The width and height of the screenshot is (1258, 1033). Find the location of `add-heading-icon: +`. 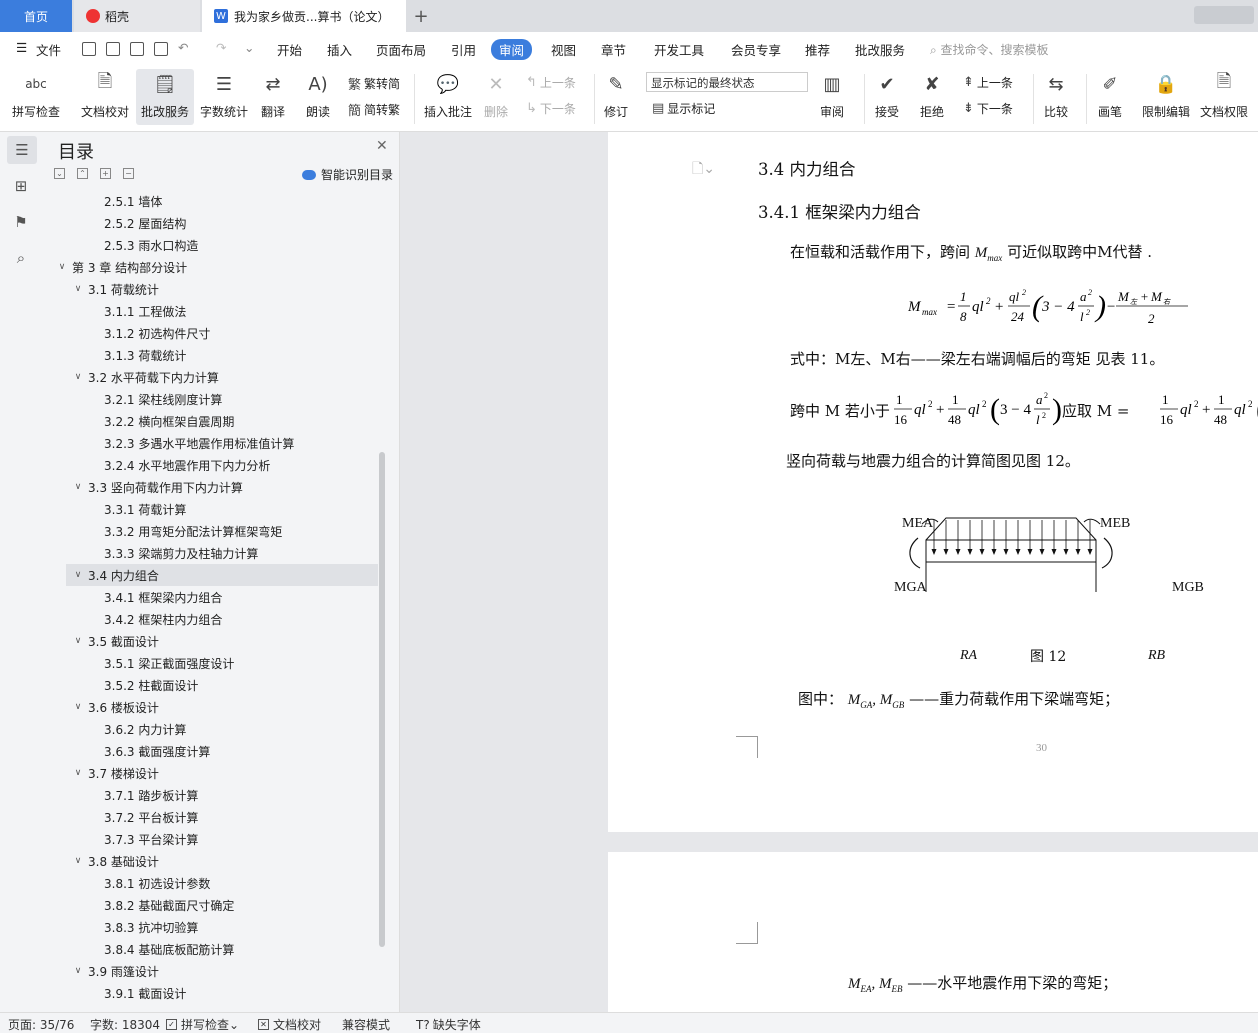

add-heading-icon: + is located at coordinates (105, 173).